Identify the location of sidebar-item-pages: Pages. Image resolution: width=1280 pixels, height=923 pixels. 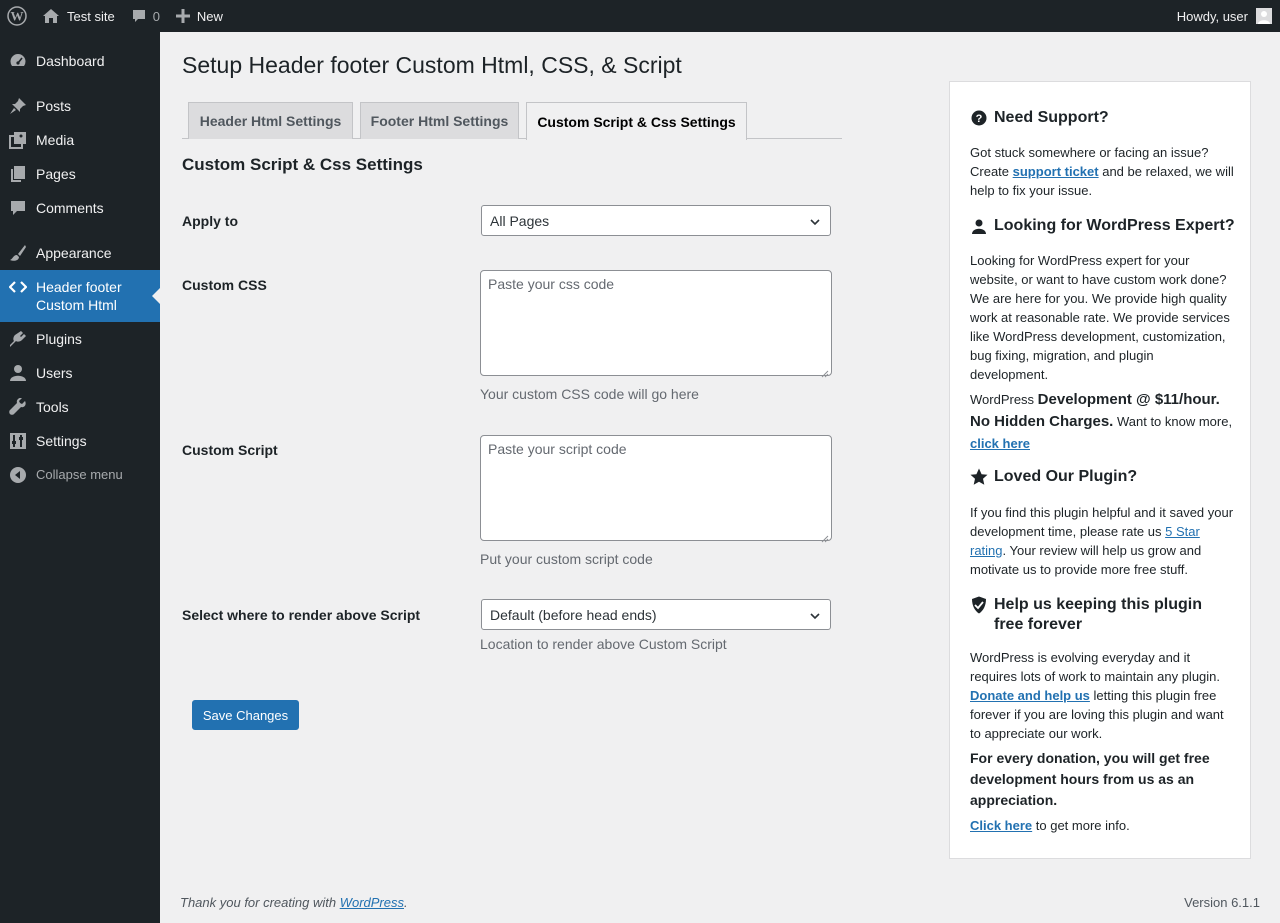
(80, 174).